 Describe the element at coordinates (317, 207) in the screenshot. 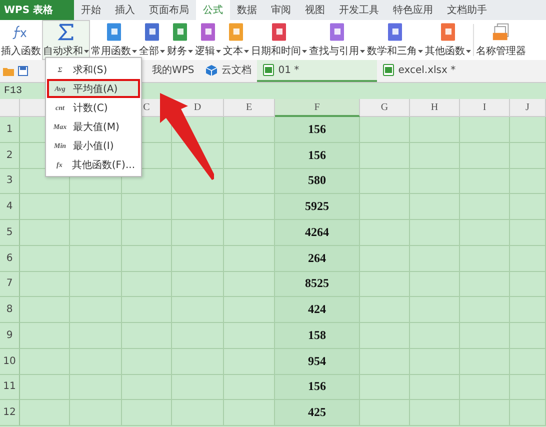

I see `table-cell: 5925` at that location.